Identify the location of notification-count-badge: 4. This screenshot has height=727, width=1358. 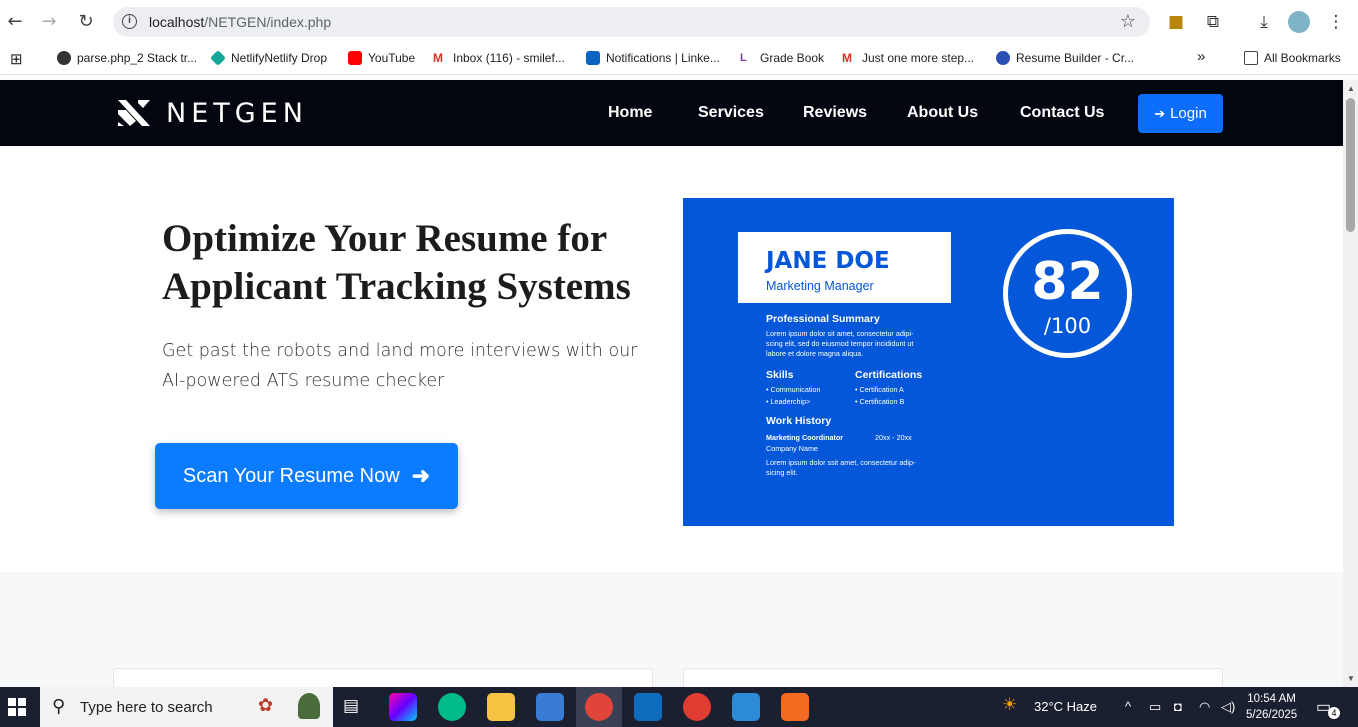
(1334, 713).